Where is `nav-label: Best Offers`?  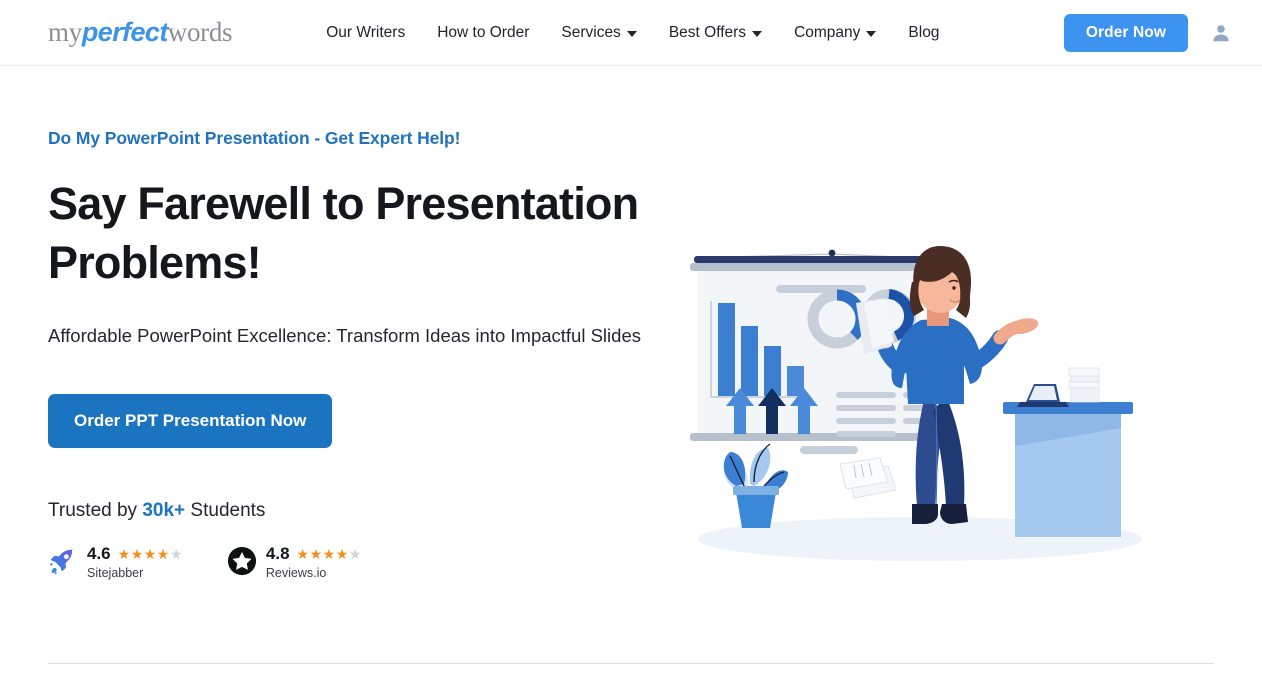
nav-label: Best Offers is located at coordinates (707, 32).